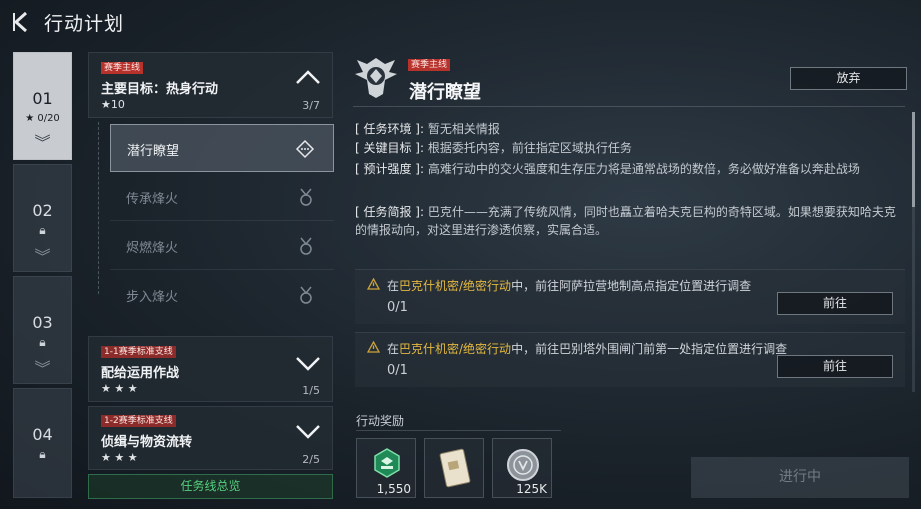 This screenshot has height=509, width=921. What do you see at coordinates (380, 421) in the screenshot?
I see `rewards-label: 行动奖励` at bounding box center [380, 421].